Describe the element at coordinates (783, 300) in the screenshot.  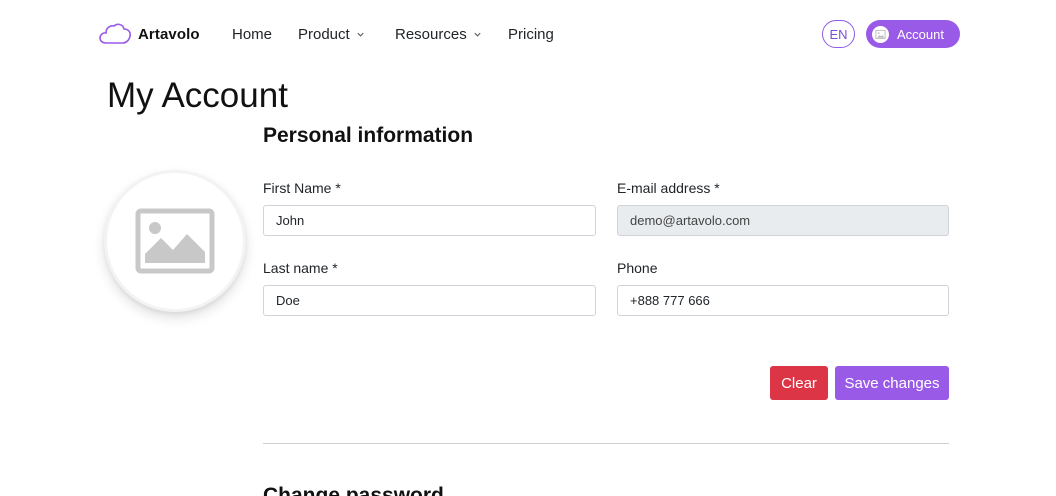
I see `phone-input` at that location.